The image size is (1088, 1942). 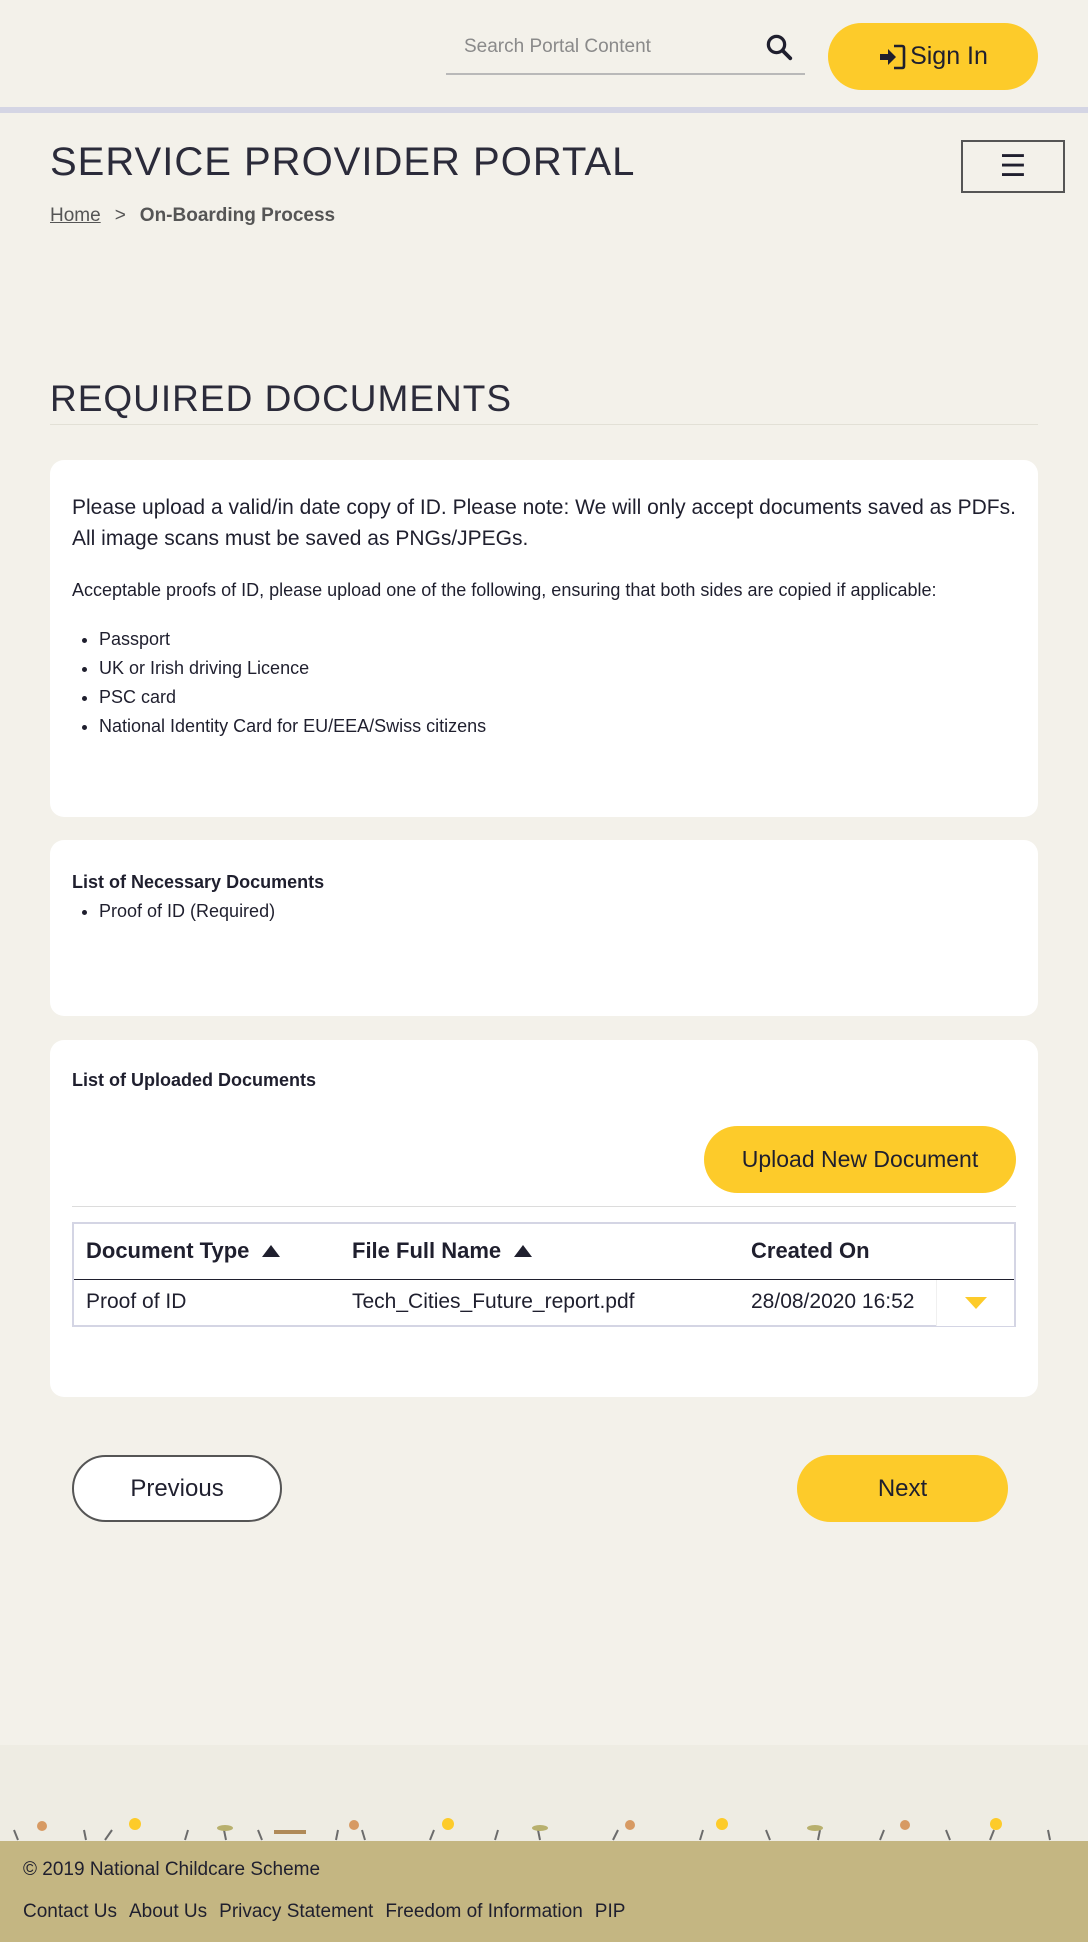 I want to click on column-header-file-full-name: File Full Name, so click(x=442, y=1251).